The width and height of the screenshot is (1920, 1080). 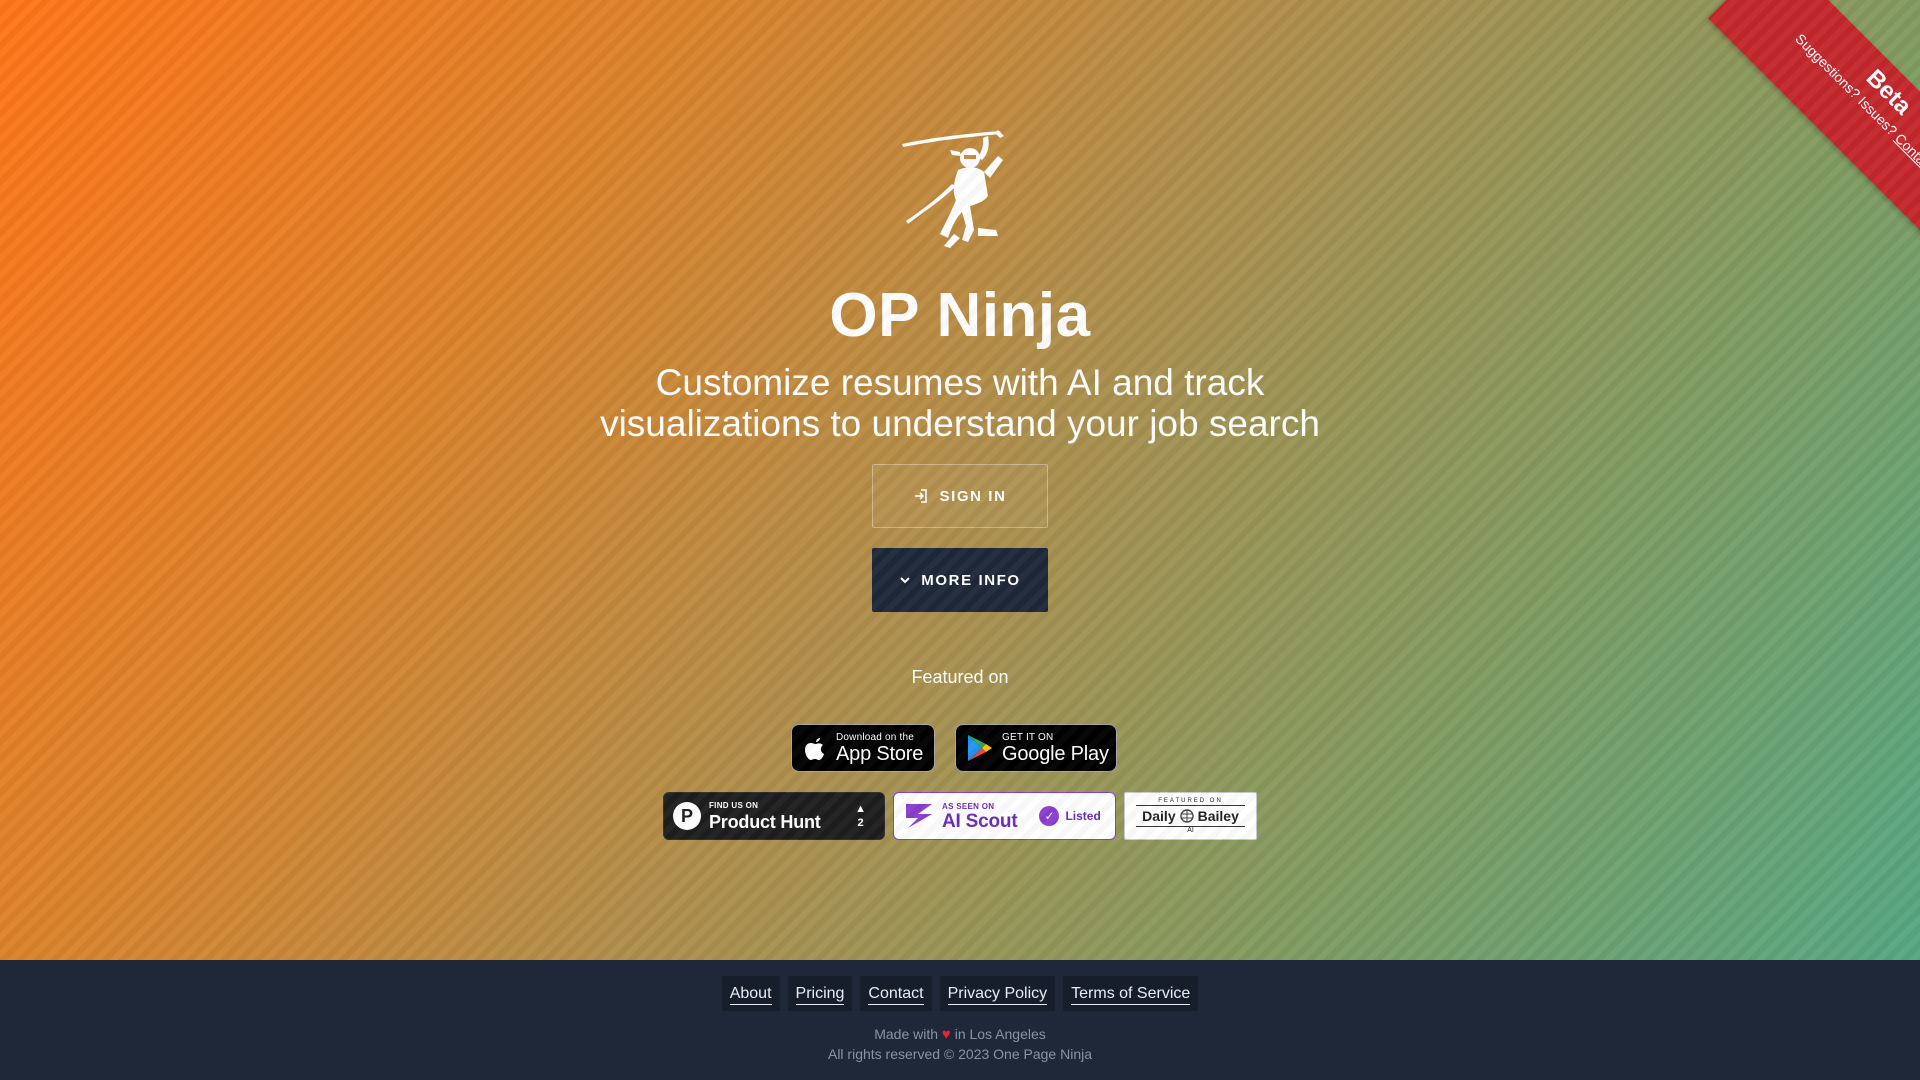 I want to click on featured-heading: Featured on, so click(x=960, y=677).